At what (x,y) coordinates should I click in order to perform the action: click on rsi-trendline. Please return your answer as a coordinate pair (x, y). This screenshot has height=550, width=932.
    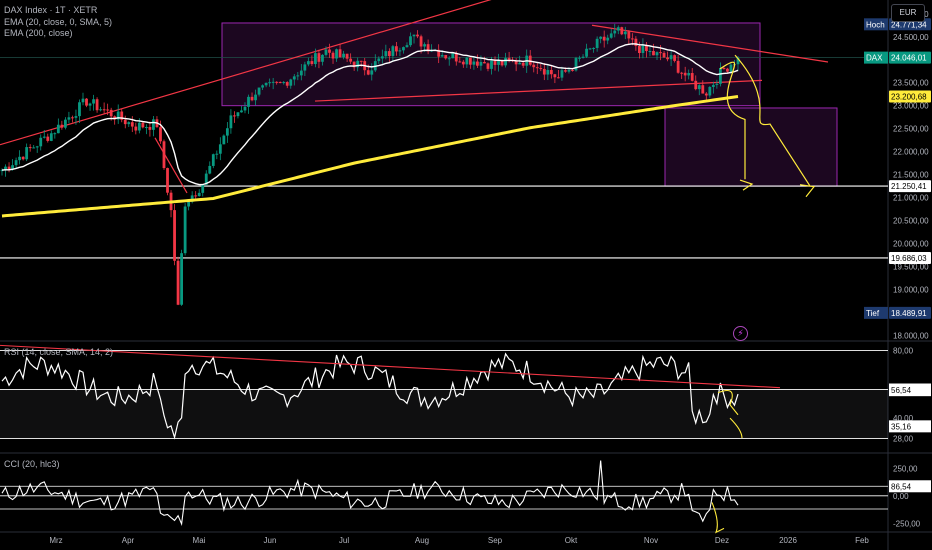
    Looking at the image, I should click on (390, 366).